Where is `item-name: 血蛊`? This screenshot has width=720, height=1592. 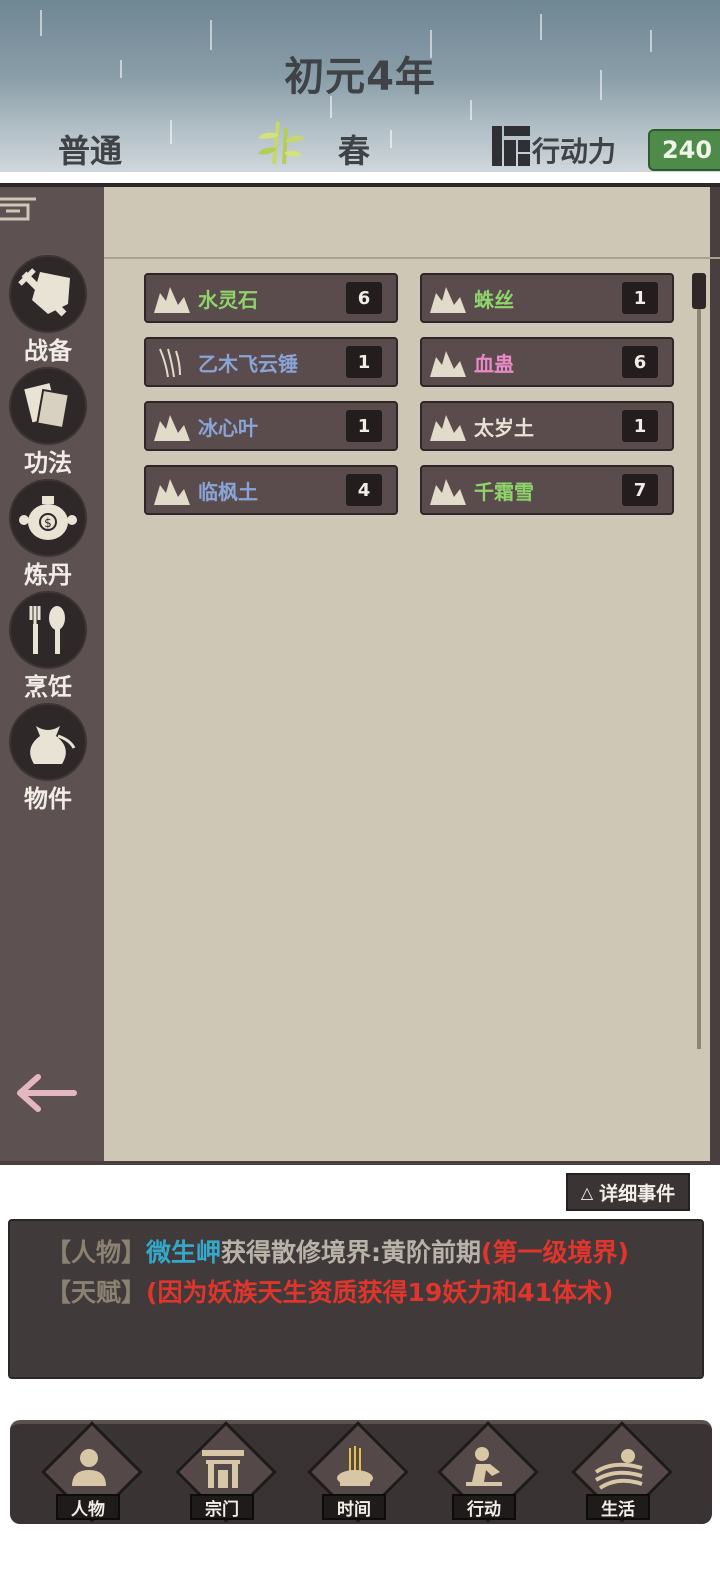
item-name: 血蛊 is located at coordinates (494, 363).